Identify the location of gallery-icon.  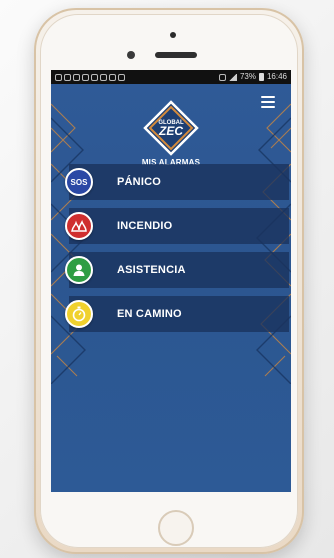
(85, 77).